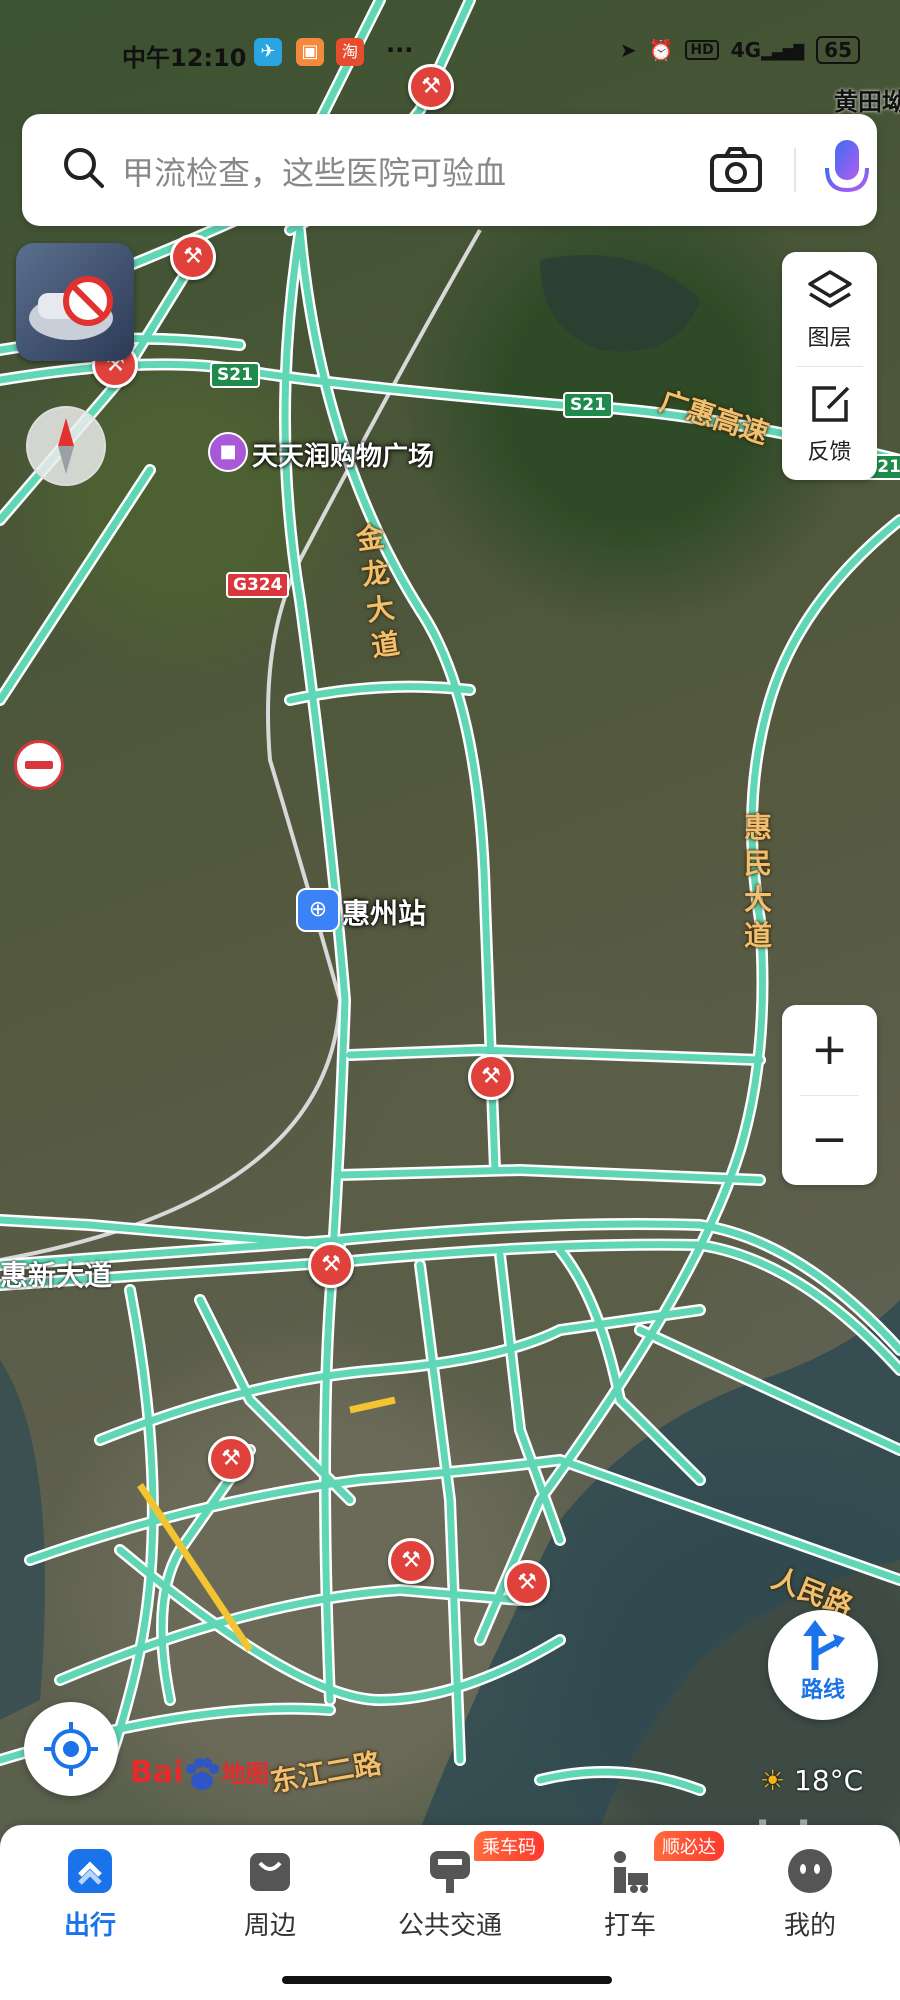  I want to click on profile-icon, so click(810, 1871).